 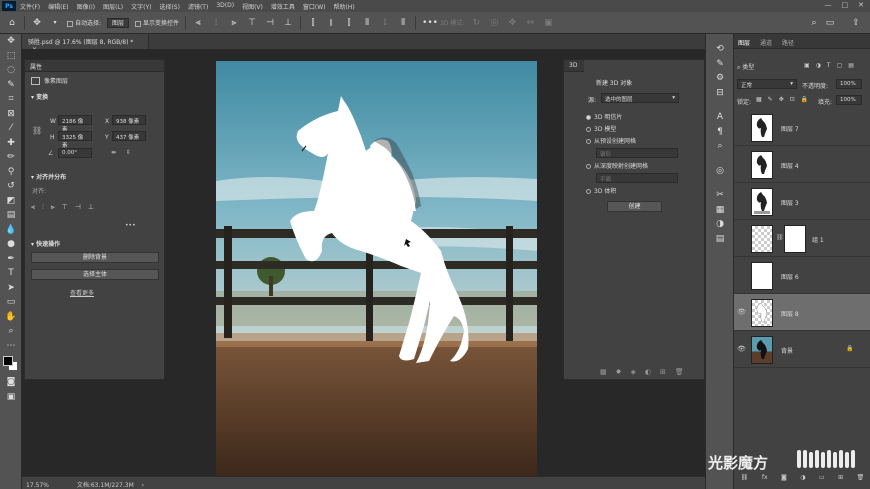 I want to click on adjustments-icon: ⚙, so click(x=720, y=78).